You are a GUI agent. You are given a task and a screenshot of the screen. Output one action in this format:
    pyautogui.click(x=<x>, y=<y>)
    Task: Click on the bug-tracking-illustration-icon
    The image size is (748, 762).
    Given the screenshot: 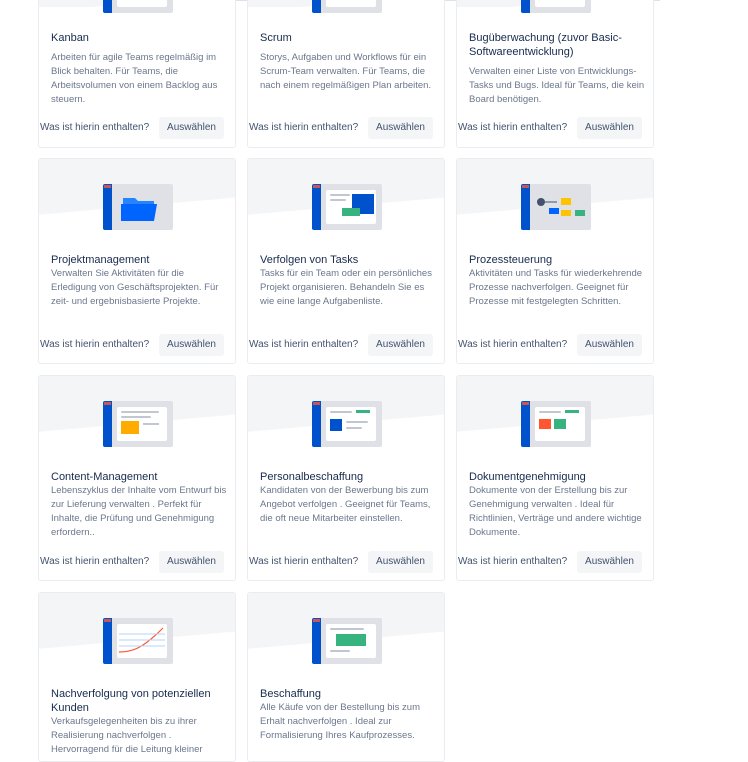 What is the action you would take?
    pyautogui.click(x=556, y=6)
    